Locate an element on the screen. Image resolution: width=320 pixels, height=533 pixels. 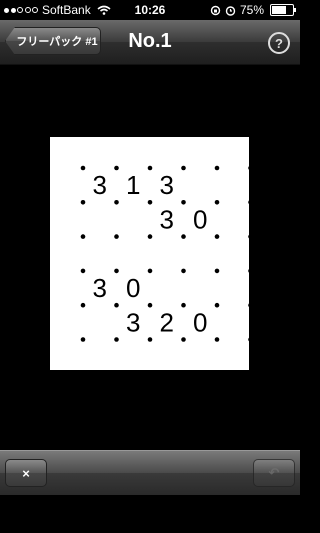
undo-button: ↶ is located at coordinates (274, 473).